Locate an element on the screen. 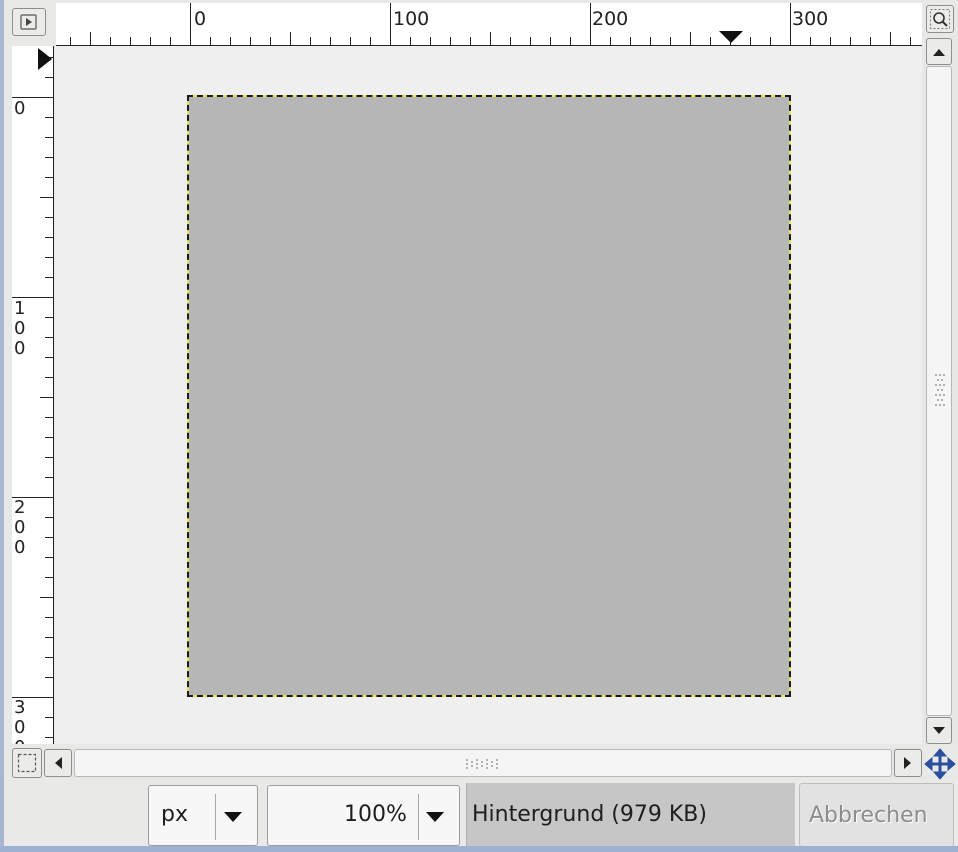  zoom-selector: 100% is located at coordinates (363, 815).